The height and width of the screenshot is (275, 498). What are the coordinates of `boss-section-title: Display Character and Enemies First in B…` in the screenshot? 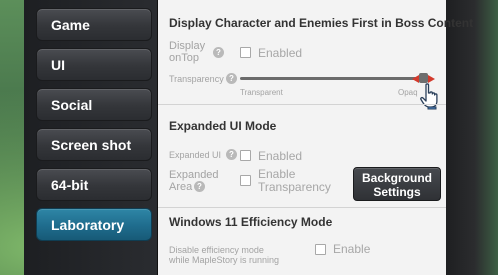 It's located at (321, 23).